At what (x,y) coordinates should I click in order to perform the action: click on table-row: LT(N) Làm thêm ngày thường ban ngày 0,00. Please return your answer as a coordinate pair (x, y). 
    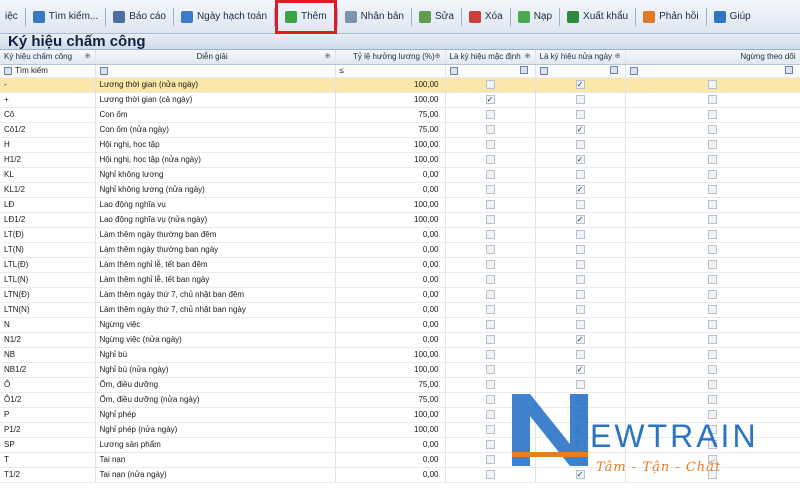
    Looking at the image, I should click on (400, 250).